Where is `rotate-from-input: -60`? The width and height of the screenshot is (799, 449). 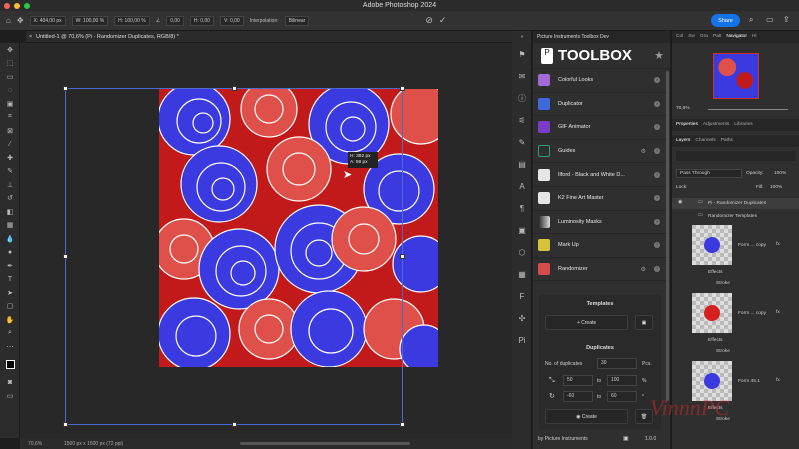
rotate-from-input: -60 is located at coordinates (578, 396).